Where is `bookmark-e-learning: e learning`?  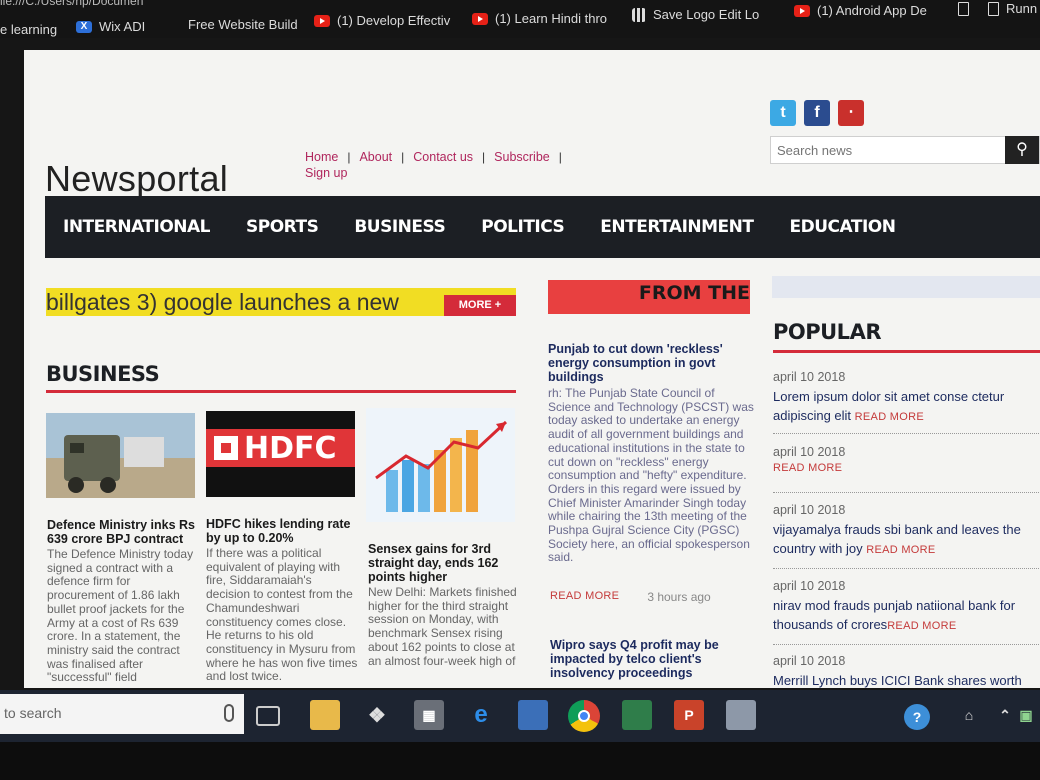
bookmark-e-learning: e learning is located at coordinates (28, 29).